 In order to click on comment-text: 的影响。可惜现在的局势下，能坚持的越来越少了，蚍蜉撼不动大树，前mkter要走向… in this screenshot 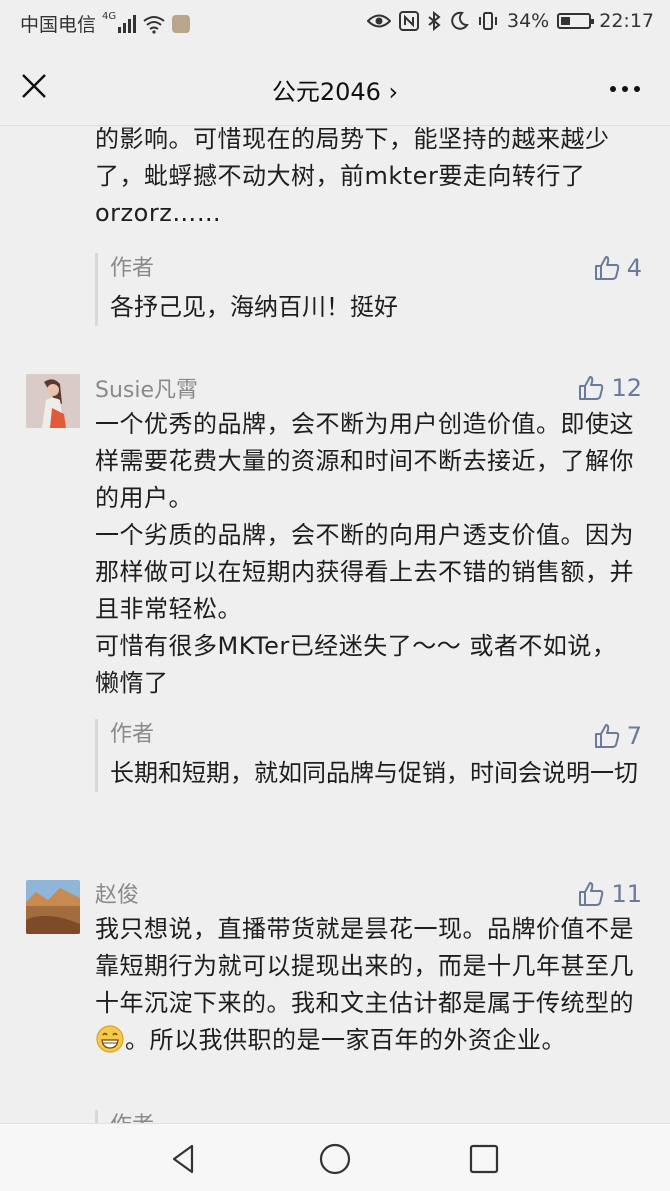, I will do `click(352, 177)`.